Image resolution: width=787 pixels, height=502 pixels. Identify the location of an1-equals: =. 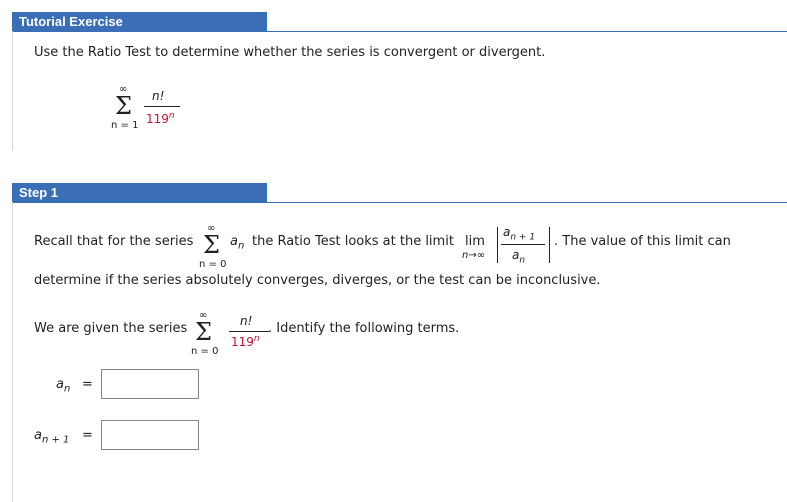
(87, 435).